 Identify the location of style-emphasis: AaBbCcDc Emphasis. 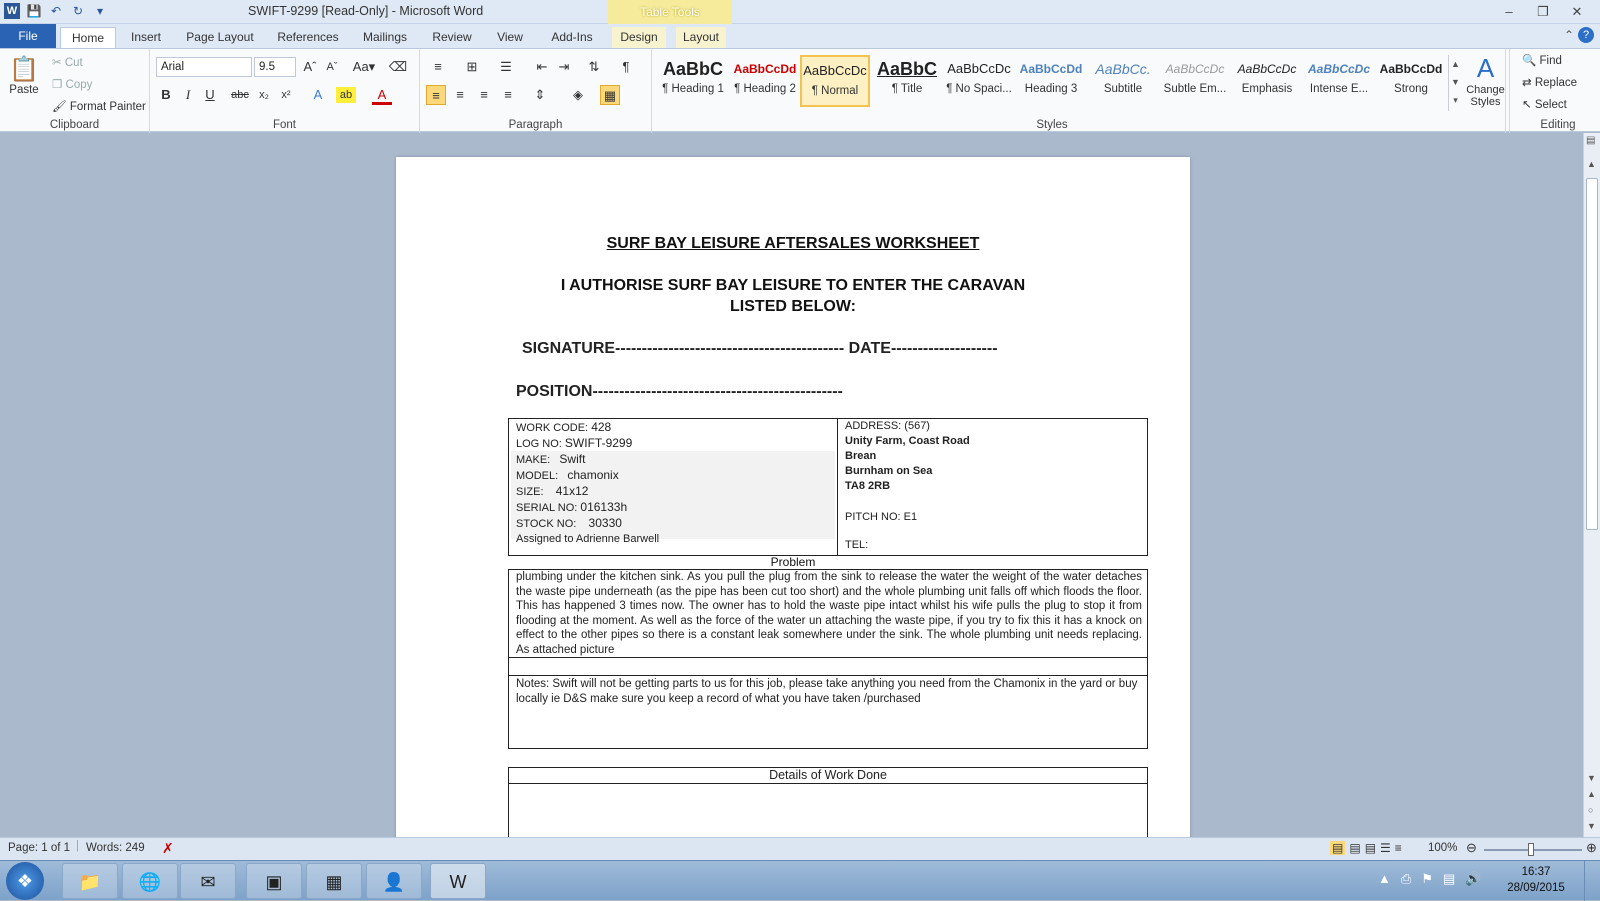
(1267, 81).